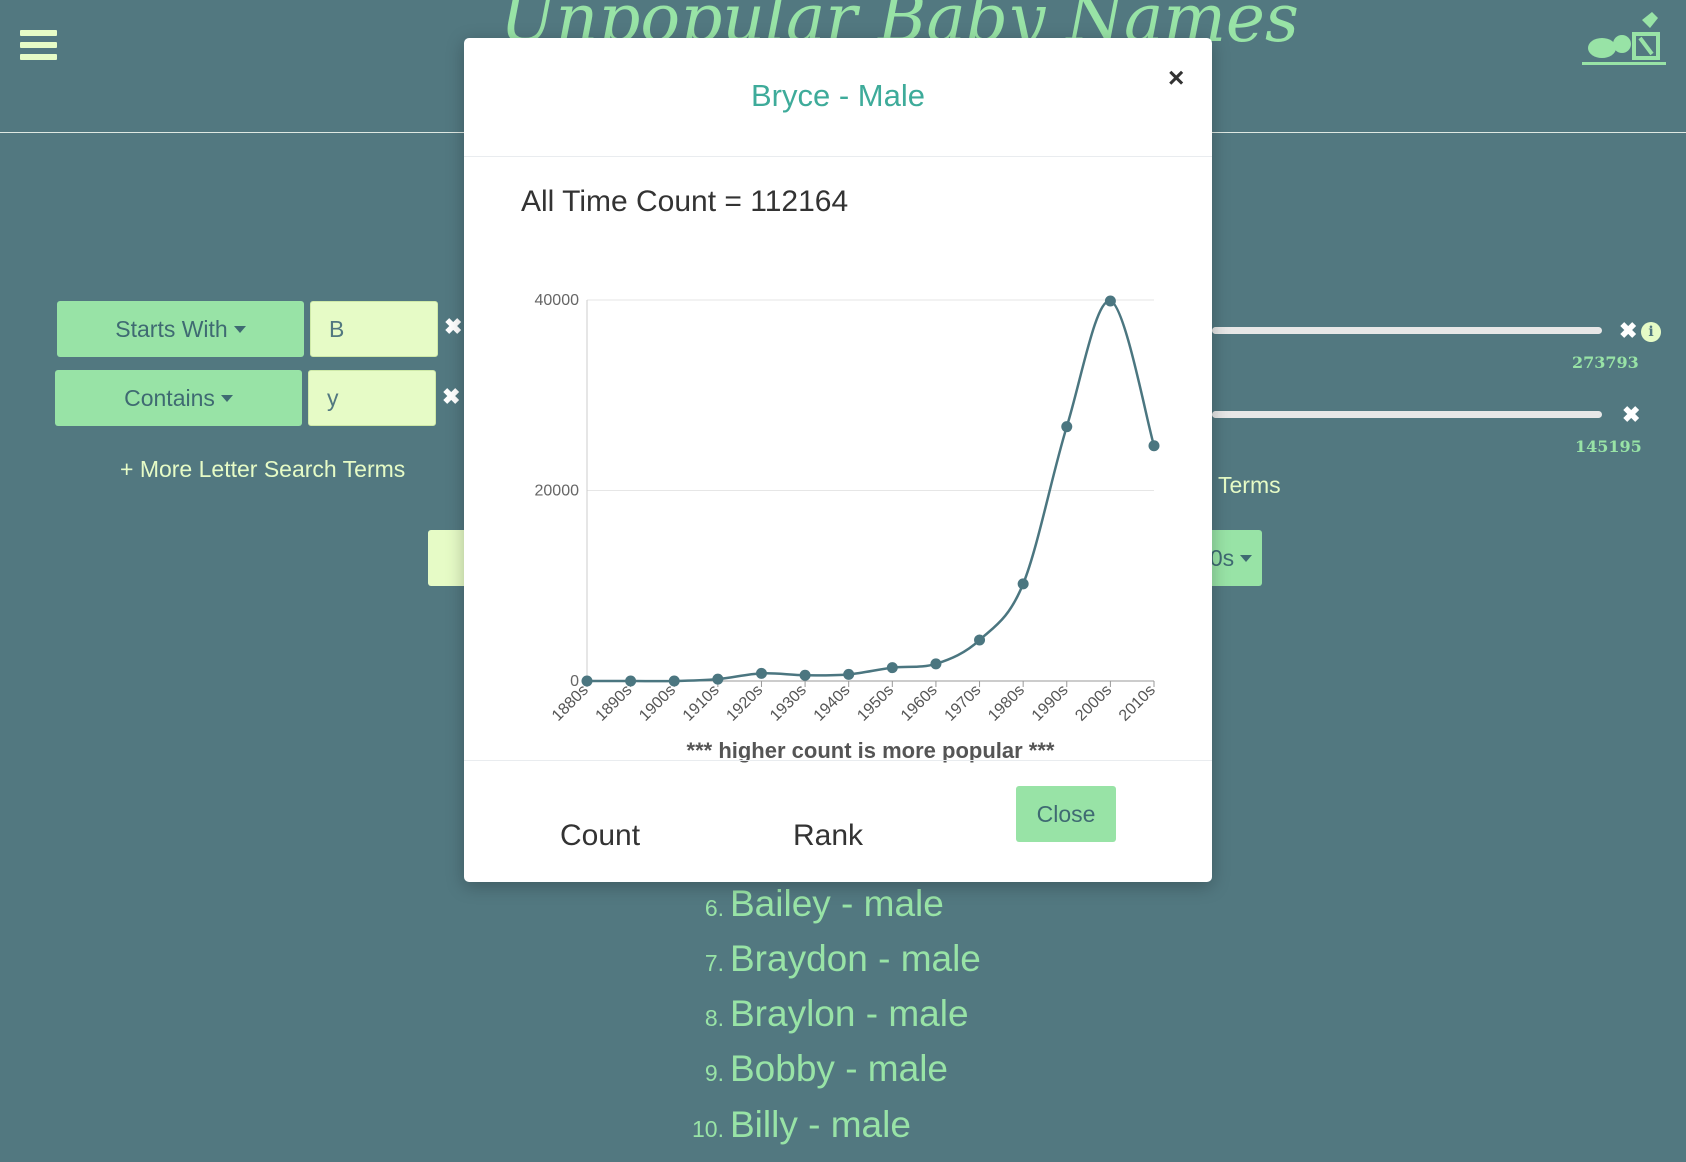  I want to click on x-tick-label: 2010s, so click(1137, 703).